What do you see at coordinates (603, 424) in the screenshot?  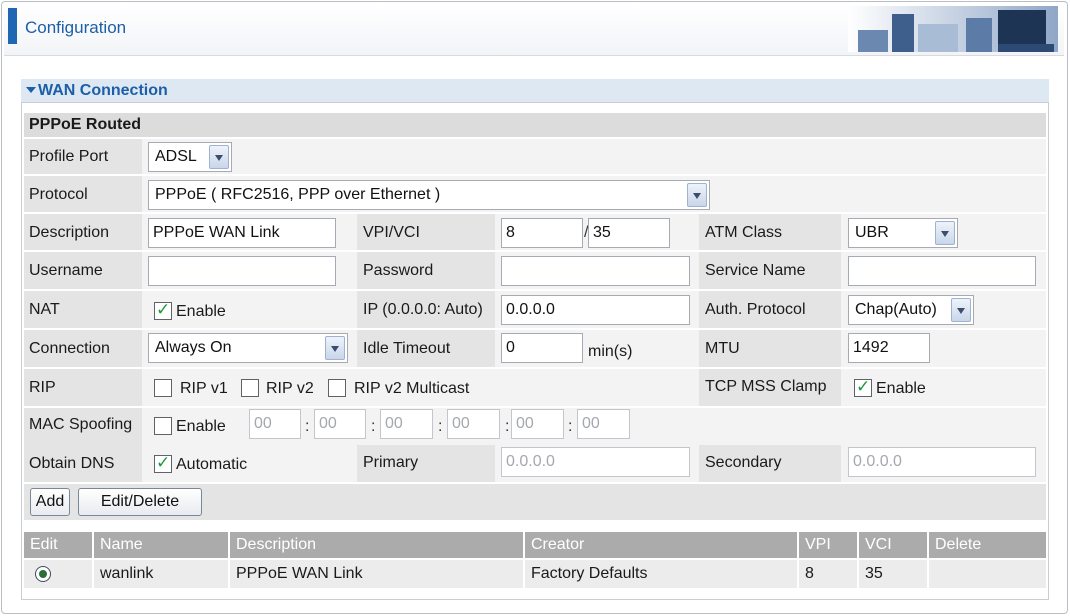 I see `mac-octet-6: 00` at bounding box center [603, 424].